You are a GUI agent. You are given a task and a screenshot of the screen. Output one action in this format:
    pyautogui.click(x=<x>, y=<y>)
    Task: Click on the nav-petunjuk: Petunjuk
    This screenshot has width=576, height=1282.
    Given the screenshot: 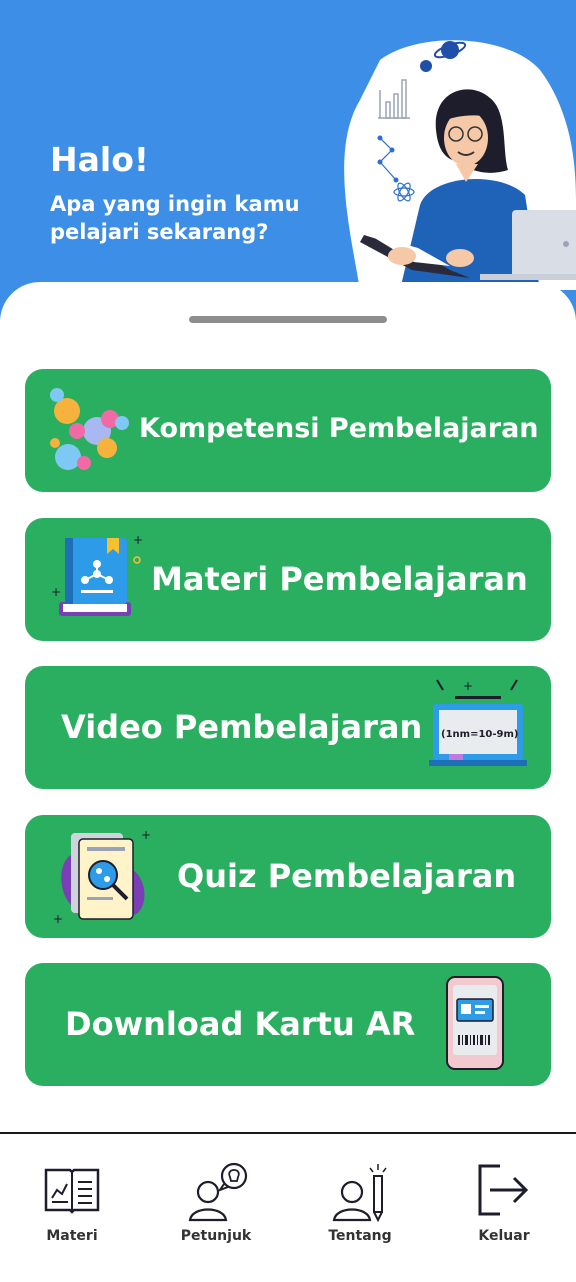 What is the action you would take?
    pyautogui.click(x=216, y=1208)
    